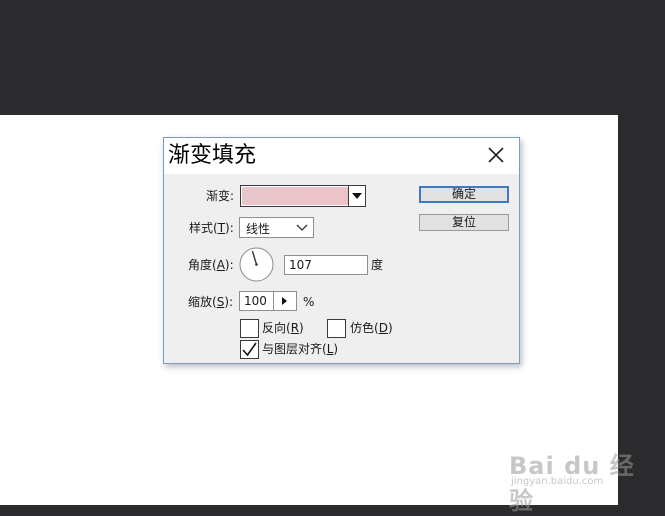  I want to click on scale-unit: %, so click(309, 302).